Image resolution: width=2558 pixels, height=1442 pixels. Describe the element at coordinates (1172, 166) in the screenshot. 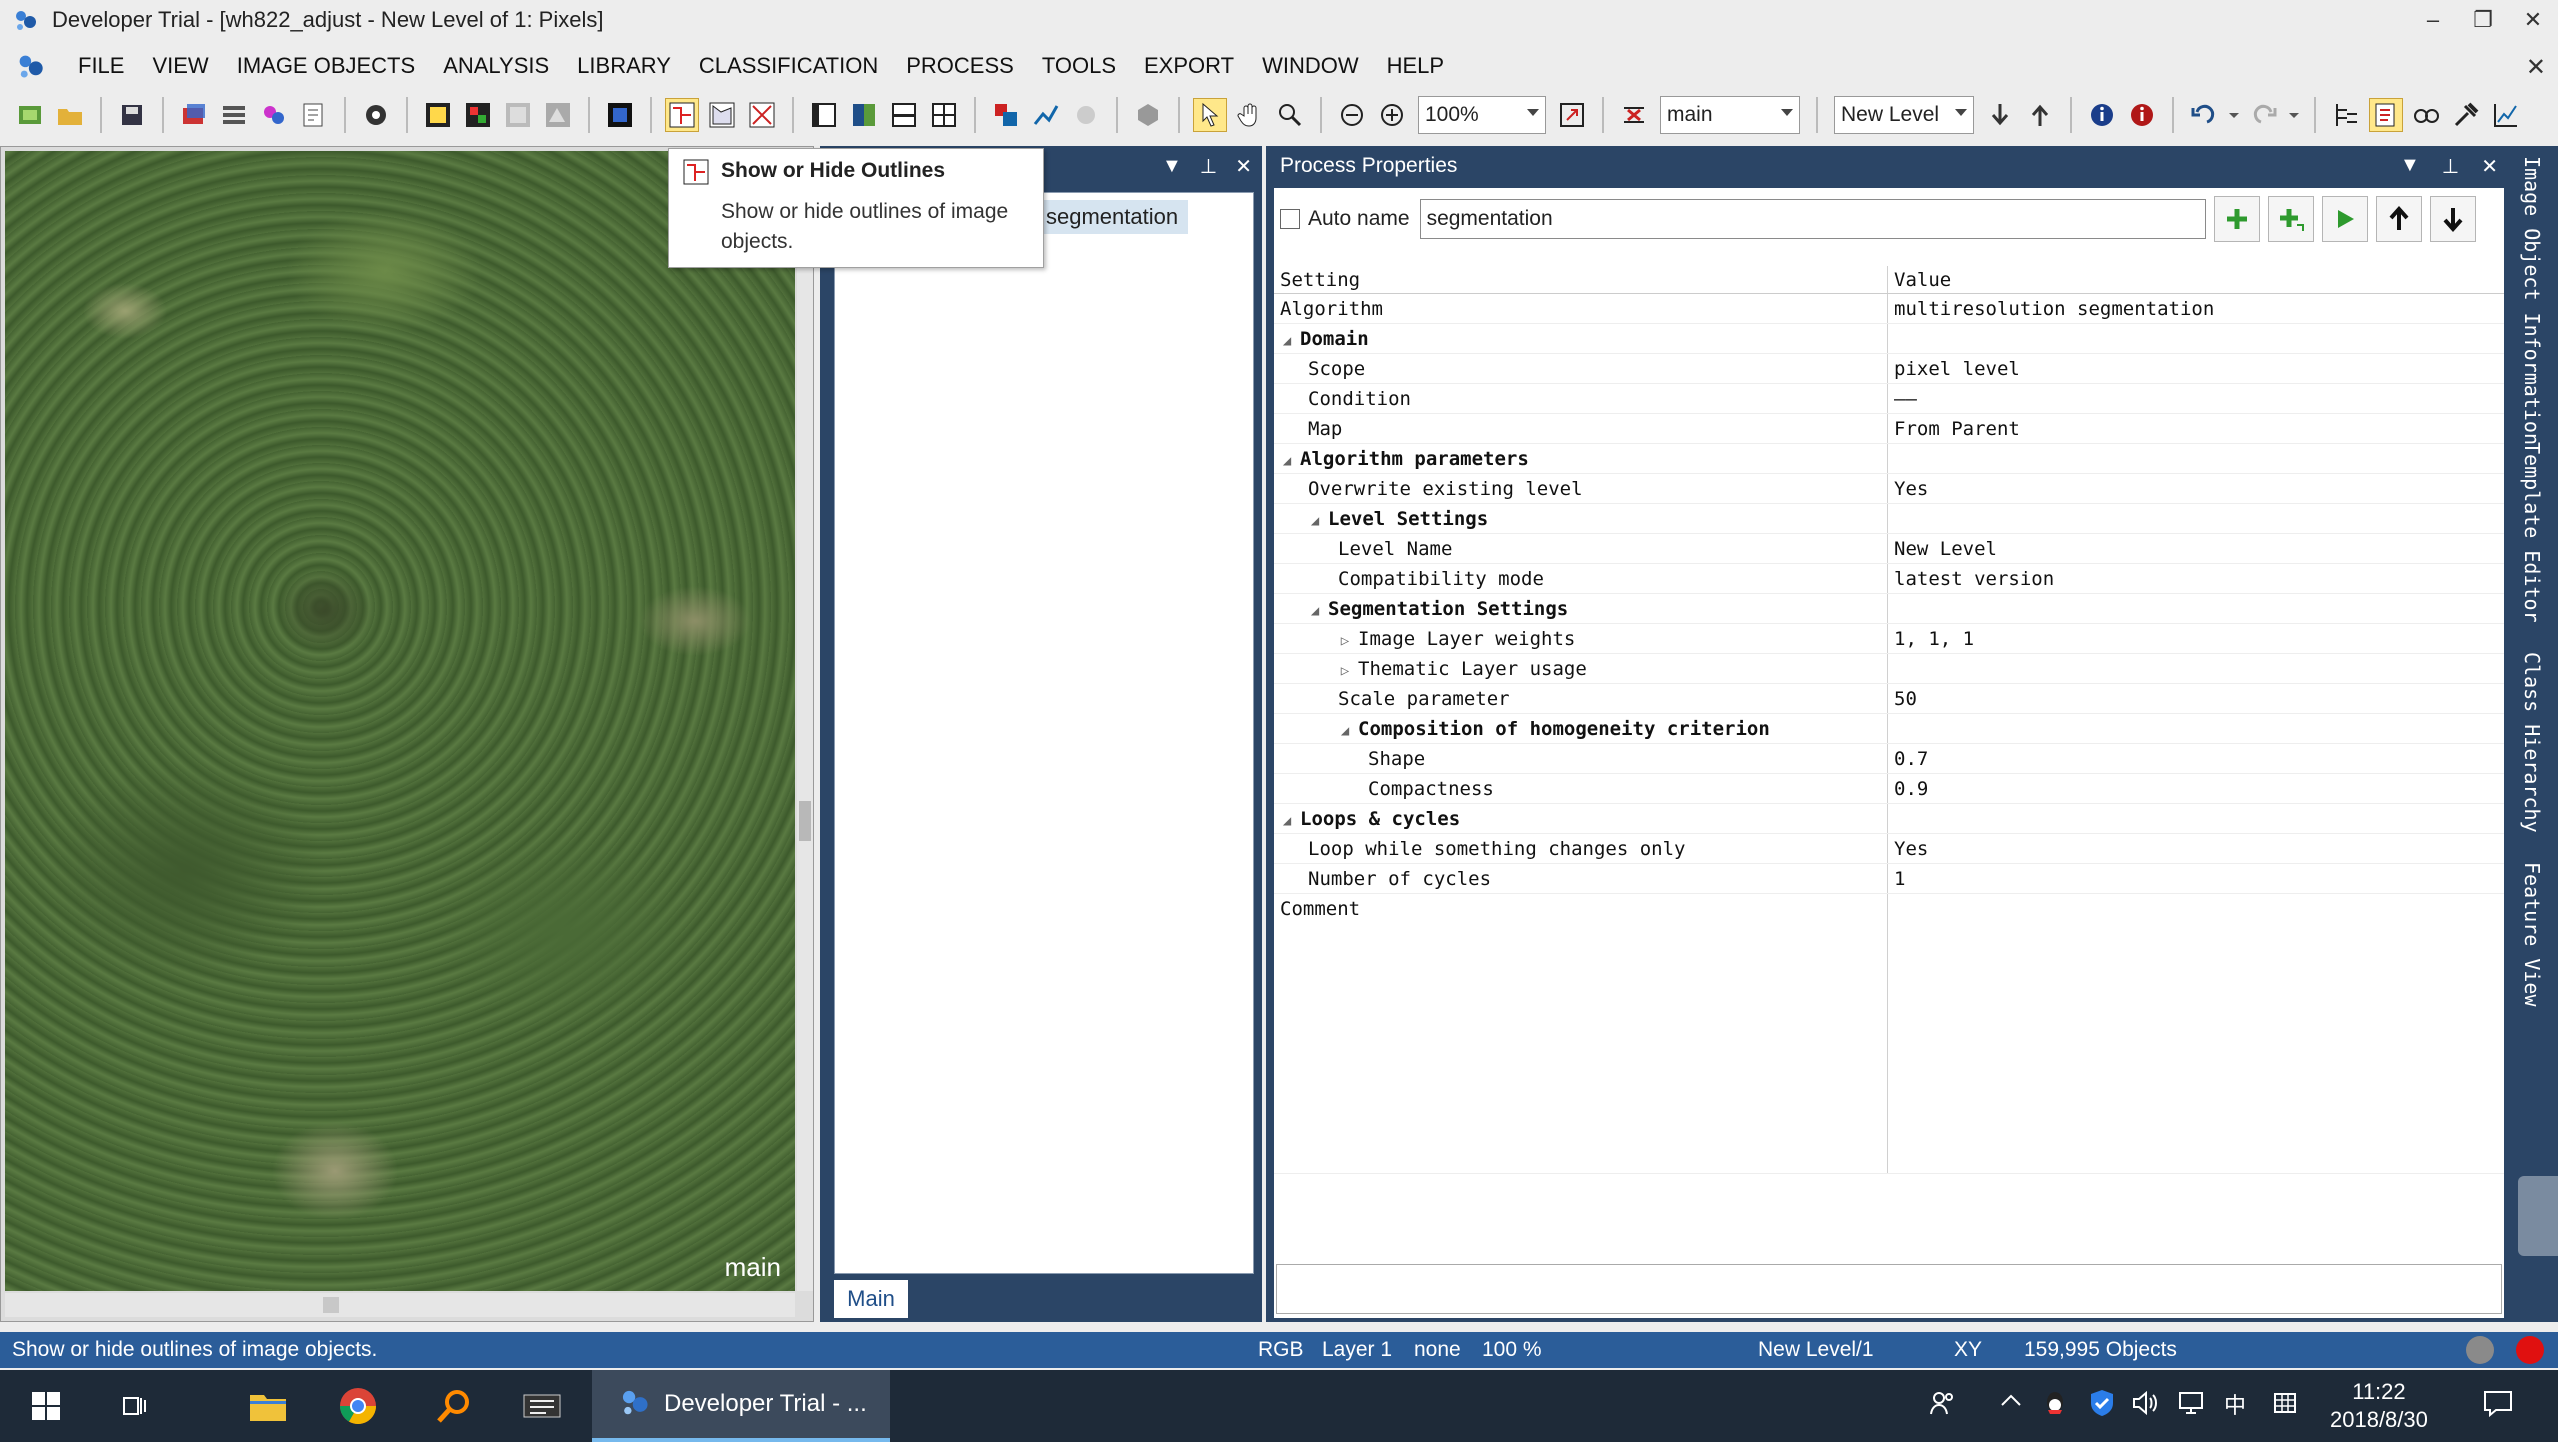

I see `panel-dropdown-icon: ▼` at that location.